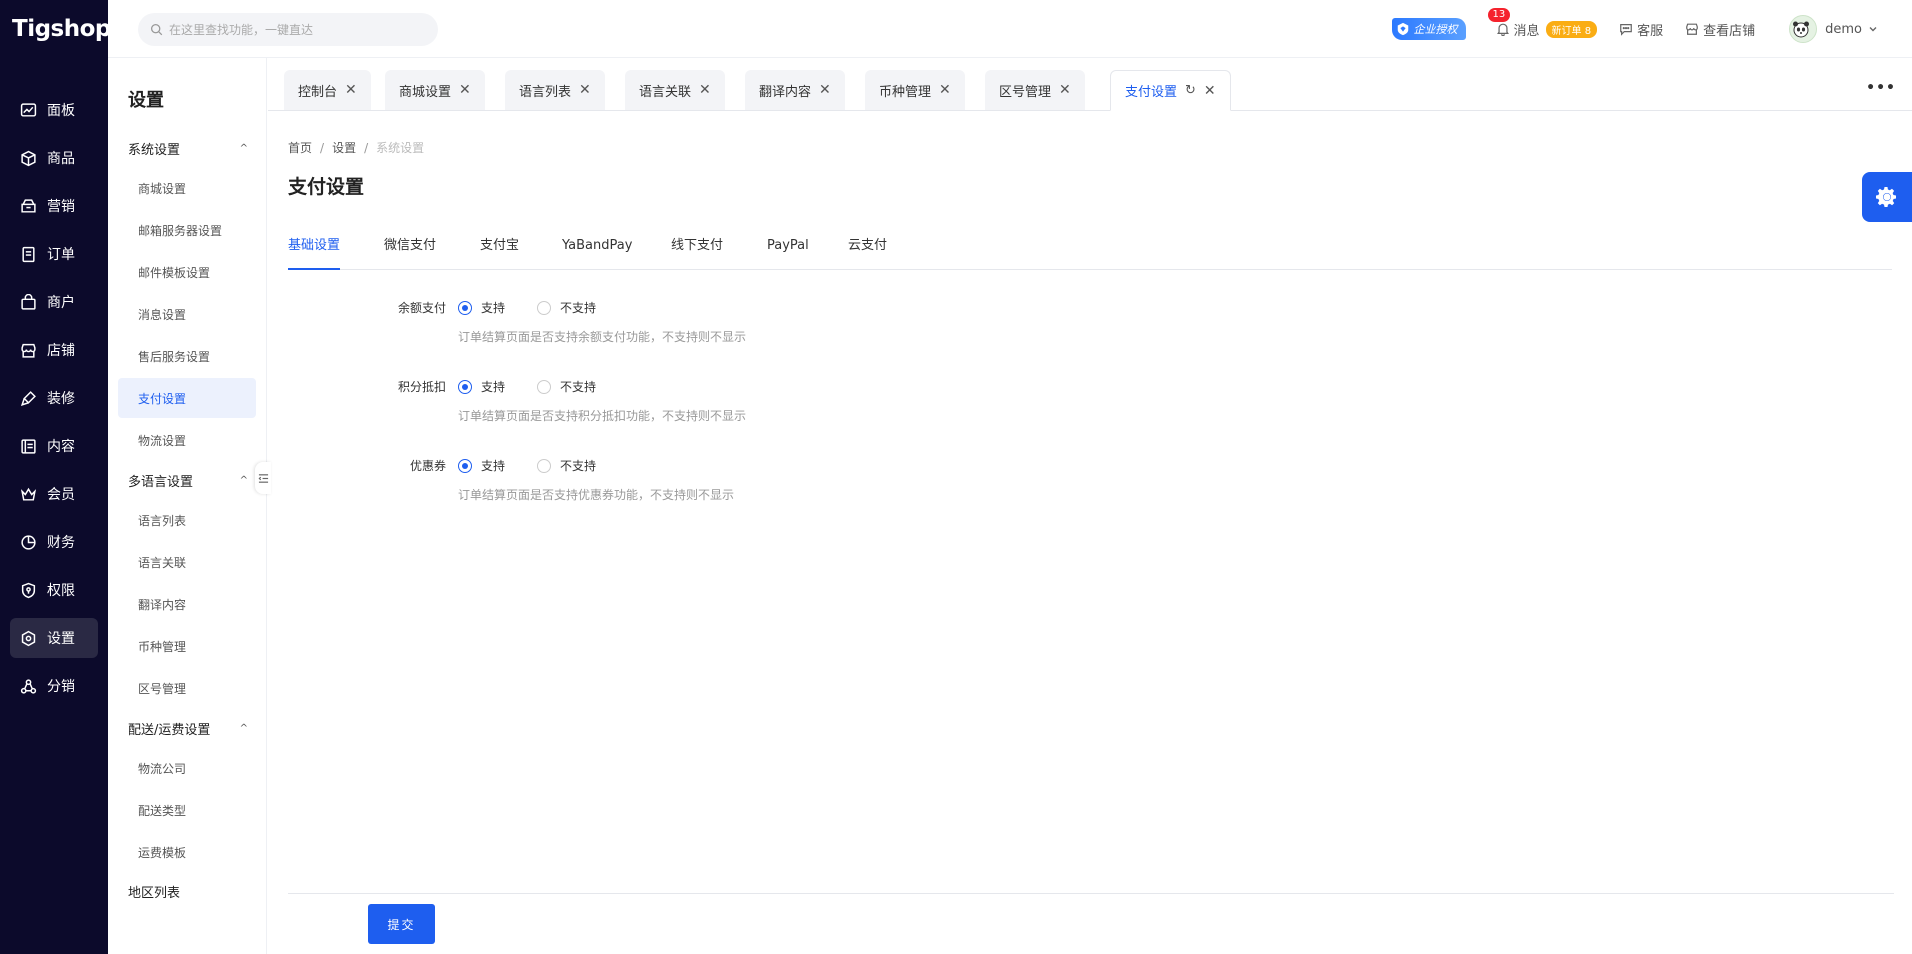  What do you see at coordinates (187, 148) in the screenshot?
I see `subnav-group-system: 系统设置 ^` at bounding box center [187, 148].